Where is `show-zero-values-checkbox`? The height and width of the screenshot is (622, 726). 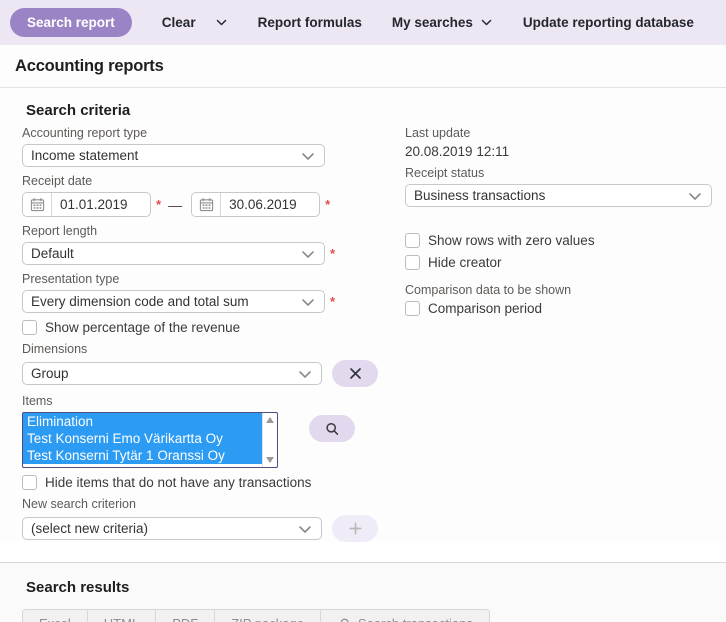 show-zero-values-checkbox is located at coordinates (412, 240).